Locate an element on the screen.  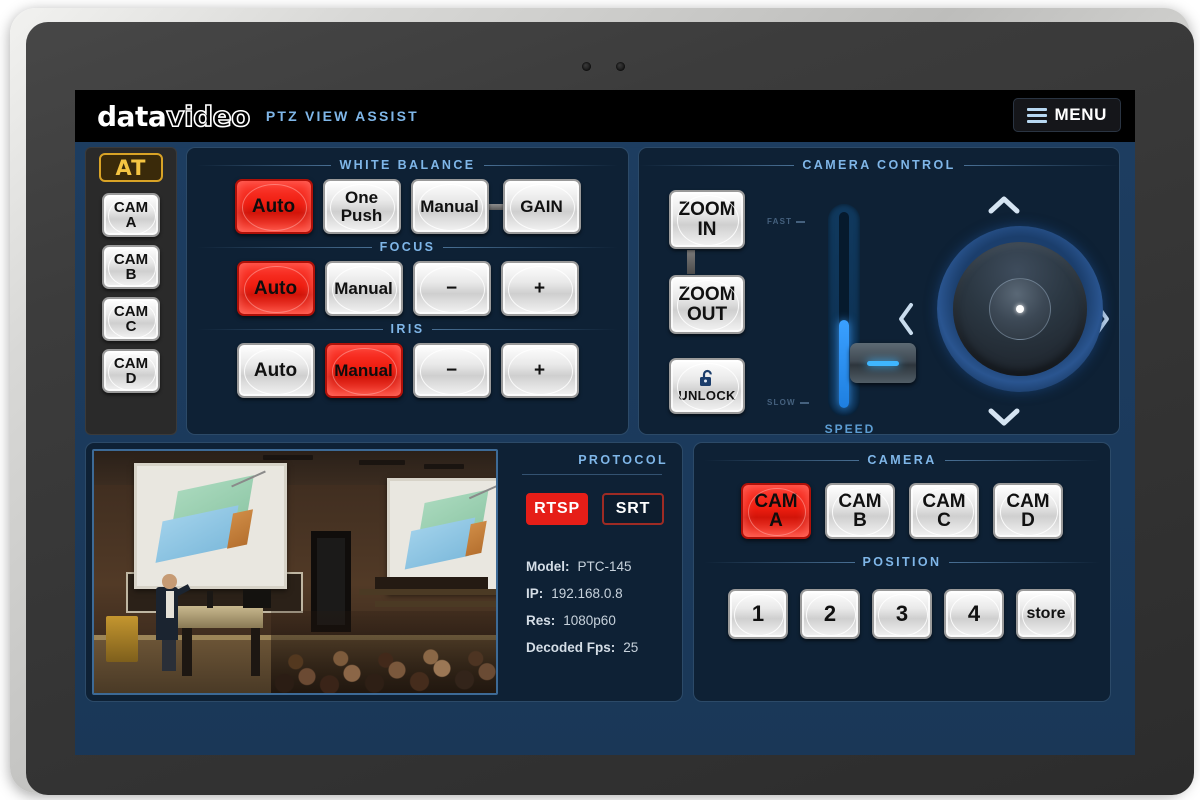
feed-wall-speaker is located at coordinates (431, 582).